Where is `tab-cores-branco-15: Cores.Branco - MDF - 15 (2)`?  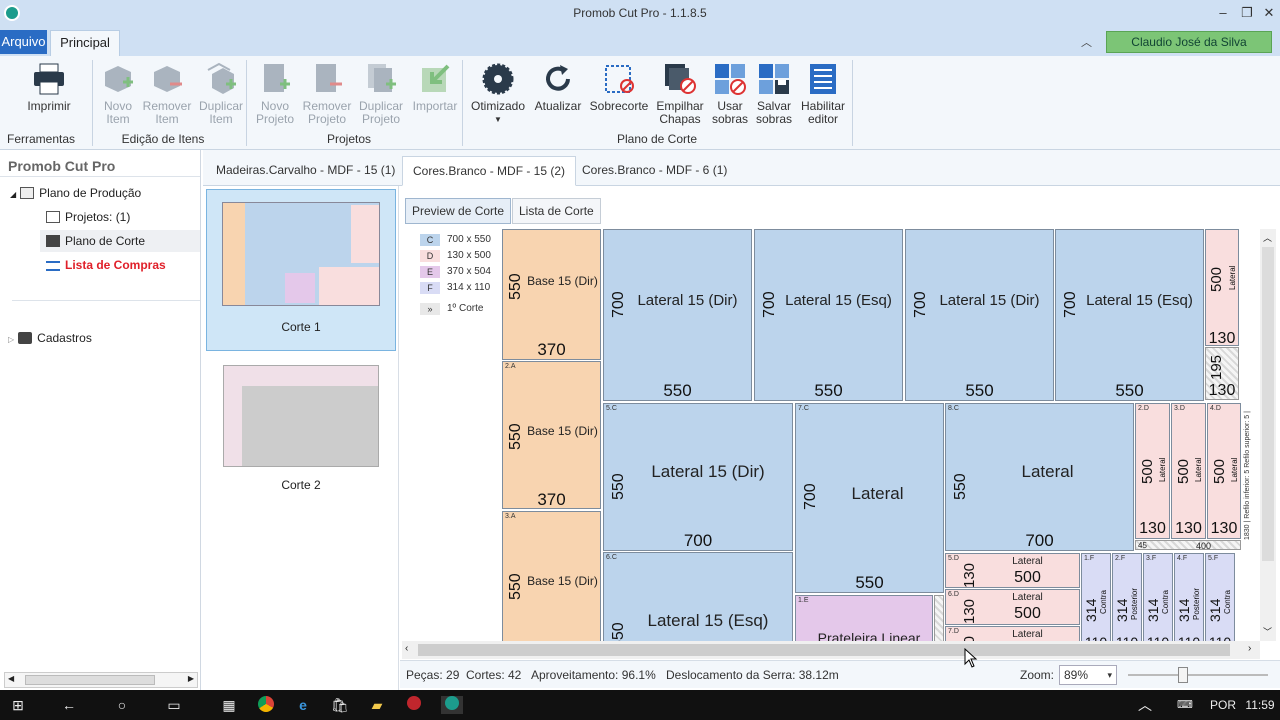
tab-cores-branco-15: Cores.Branco - MDF - 15 (2) is located at coordinates (489, 171).